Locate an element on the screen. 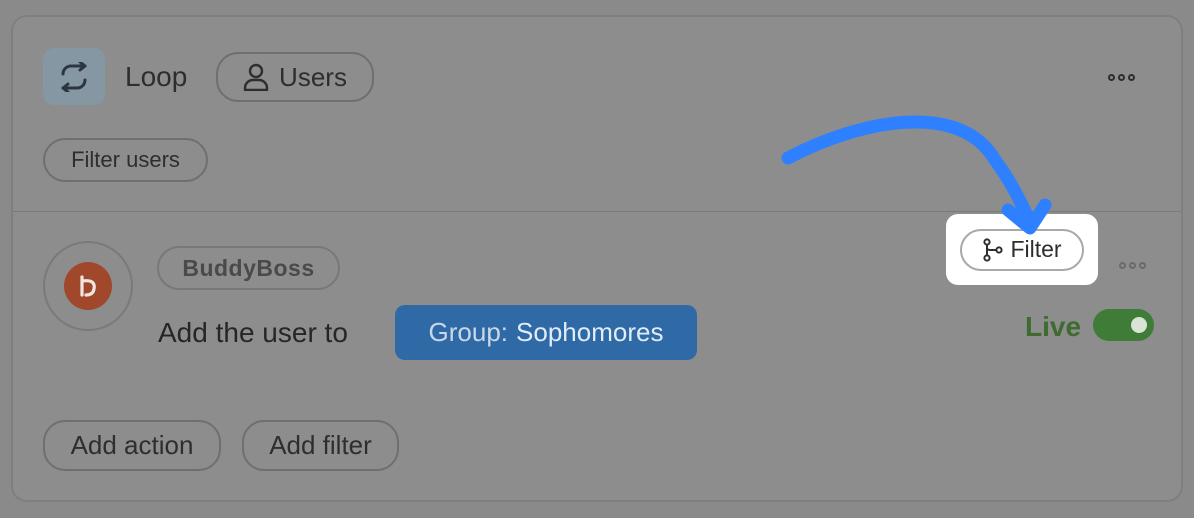 Image resolution: width=1194 pixels, height=518 pixels. filter-label: Filter is located at coordinates (1036, 249).